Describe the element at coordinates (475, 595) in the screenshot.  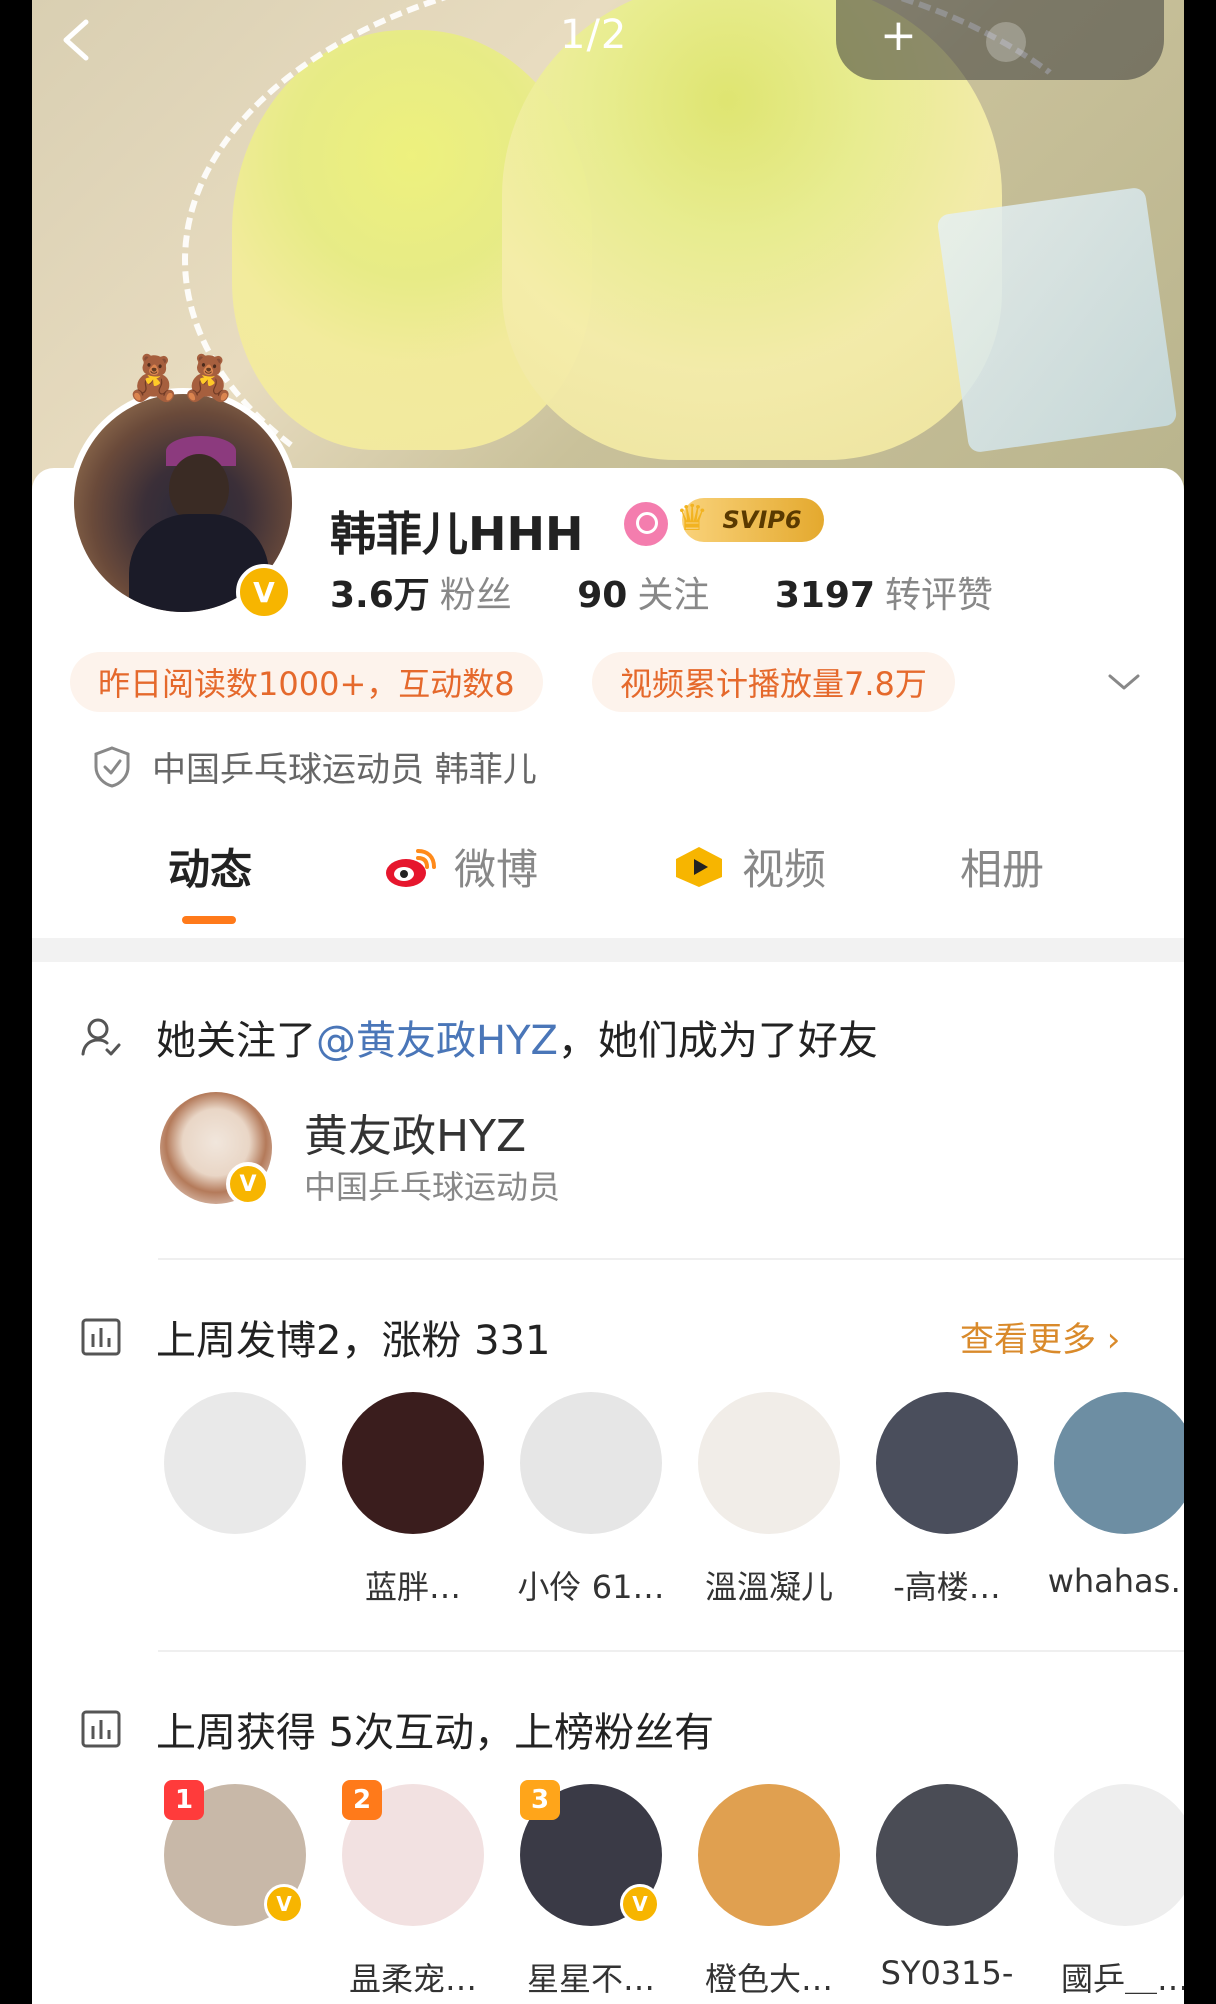
I see `followers-label: 粉丝` at that location.